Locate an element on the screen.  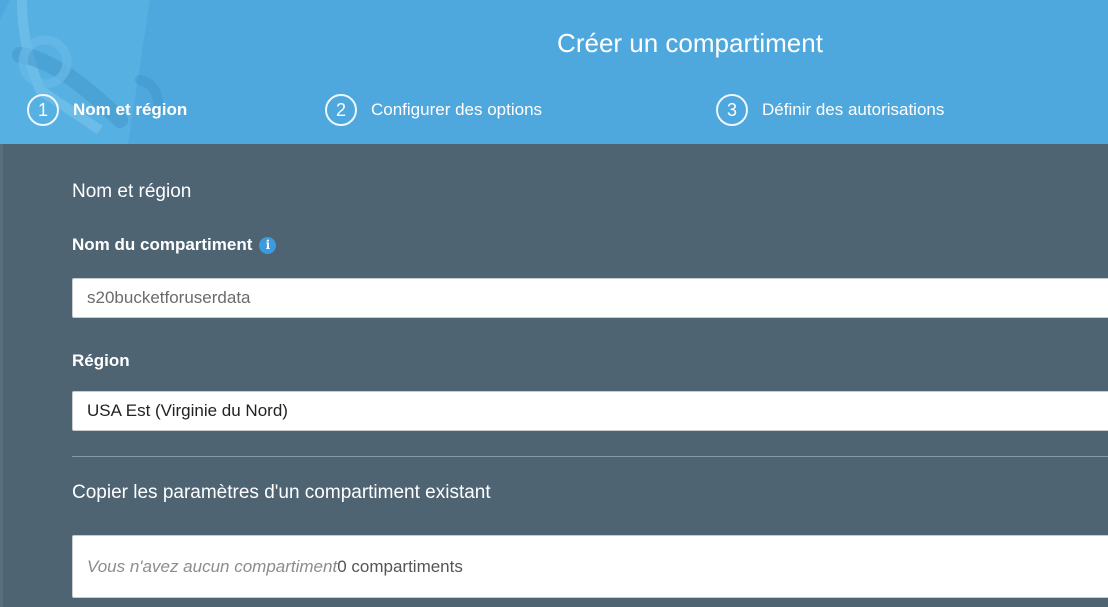
bucket-name-label: Nom du compartiment i is located at coordinates (174, 245).